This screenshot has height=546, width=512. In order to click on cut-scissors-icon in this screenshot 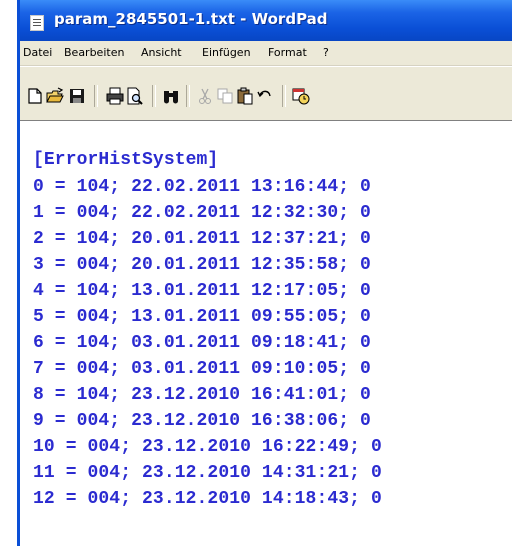, I will do `click(205, 96)`.